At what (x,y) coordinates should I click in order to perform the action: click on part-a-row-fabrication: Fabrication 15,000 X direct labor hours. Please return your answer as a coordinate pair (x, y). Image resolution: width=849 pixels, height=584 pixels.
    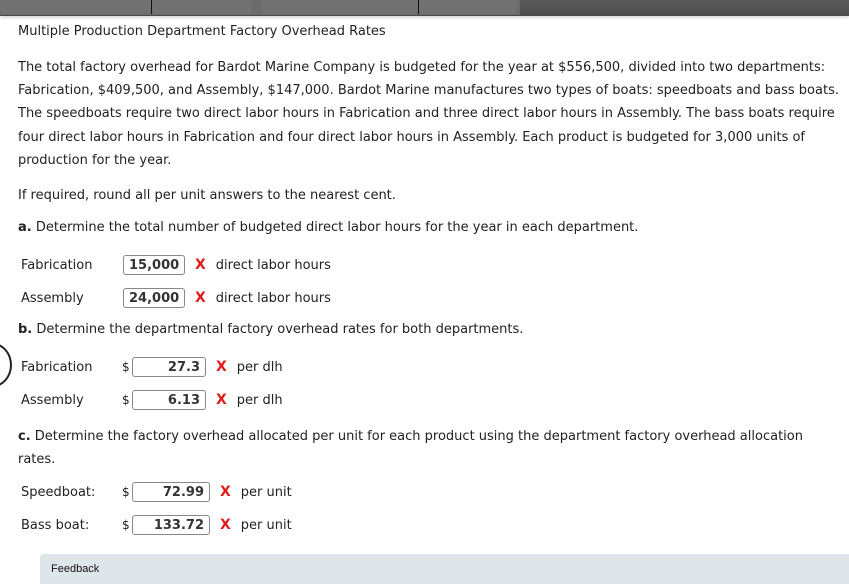
    Looking at the image, I should click on (176, 265).